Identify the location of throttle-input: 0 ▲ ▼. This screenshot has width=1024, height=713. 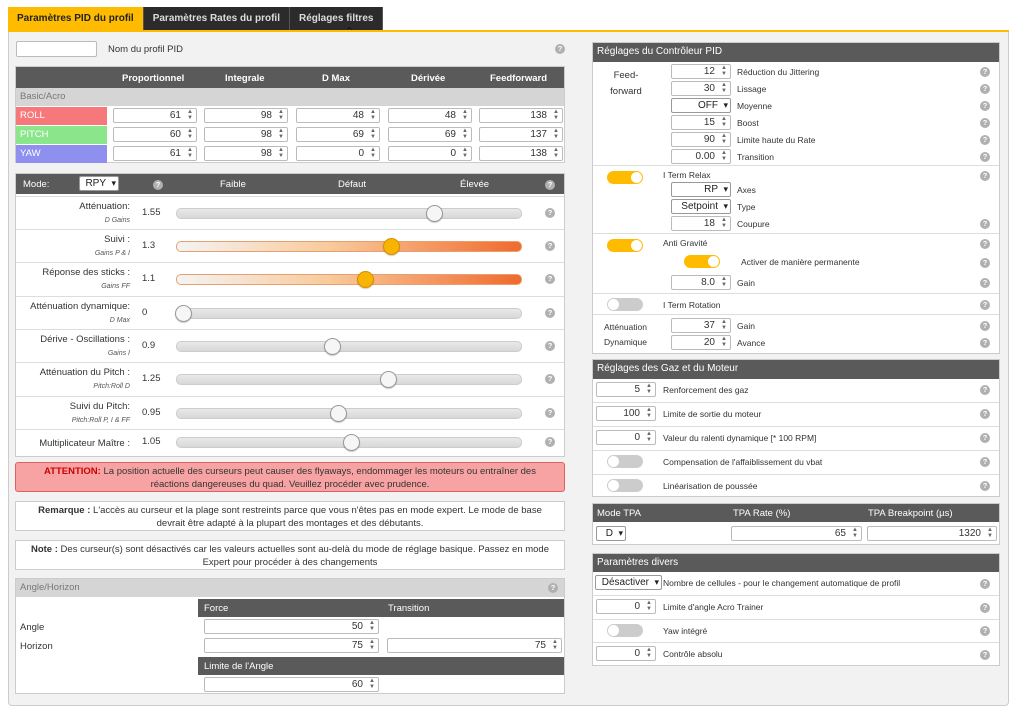
(626, 437).